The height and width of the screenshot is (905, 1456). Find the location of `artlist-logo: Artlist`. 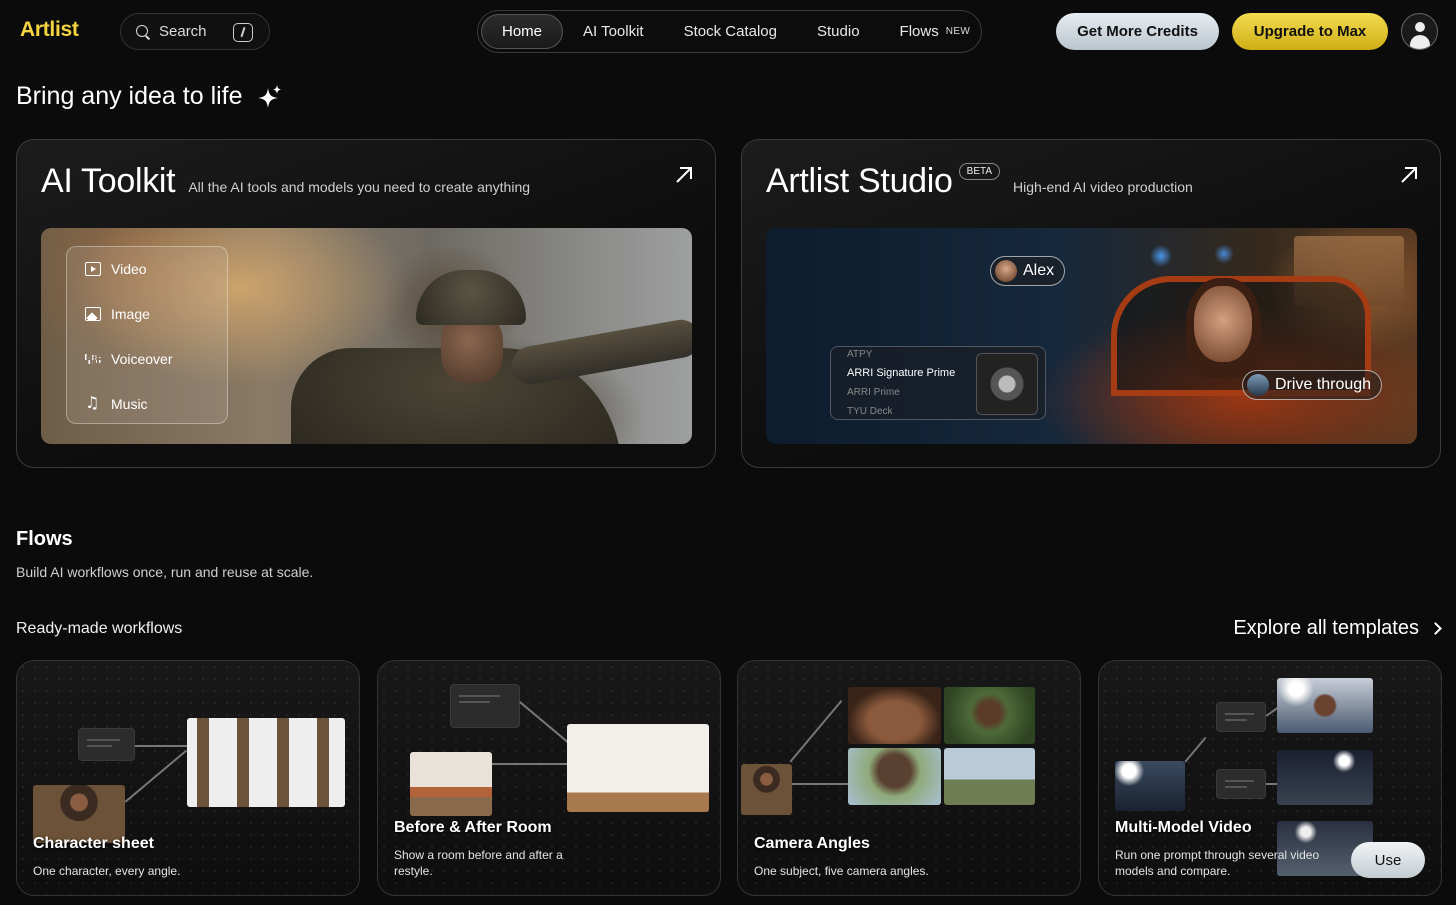

artlist-logo: Artlist is located at coordinates (49, 30).